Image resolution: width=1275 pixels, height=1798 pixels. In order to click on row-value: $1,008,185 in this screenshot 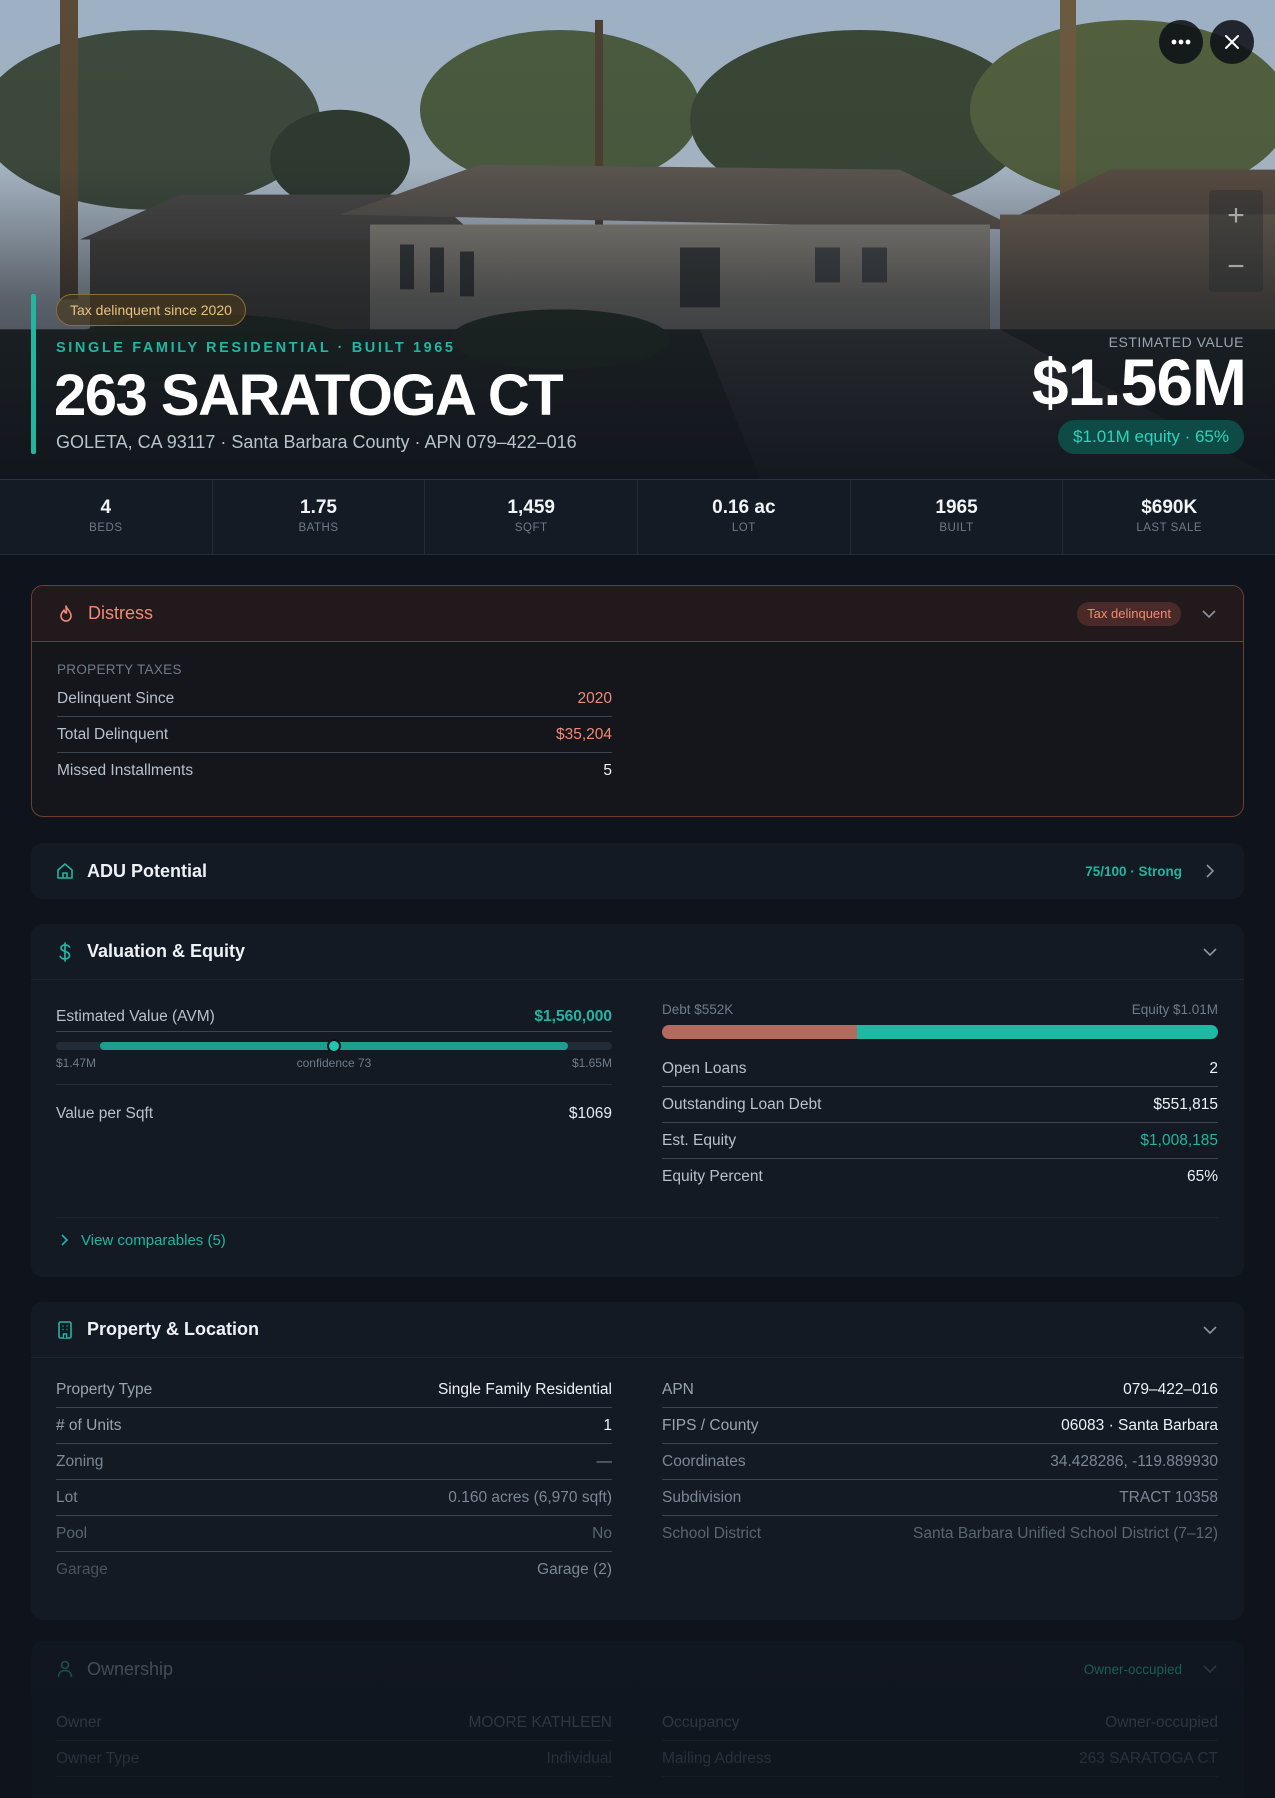, I will do `click(1179, 1140)`.